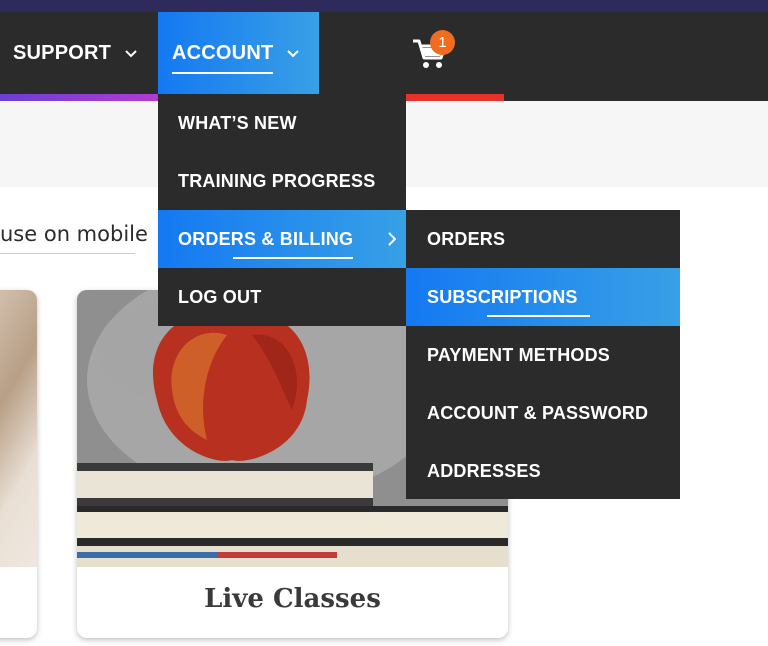 The height and width of the screenshot is (646, 768). I want to click on menu-item-orders-billing: ORDERS & BILLING, so click(282, 239).